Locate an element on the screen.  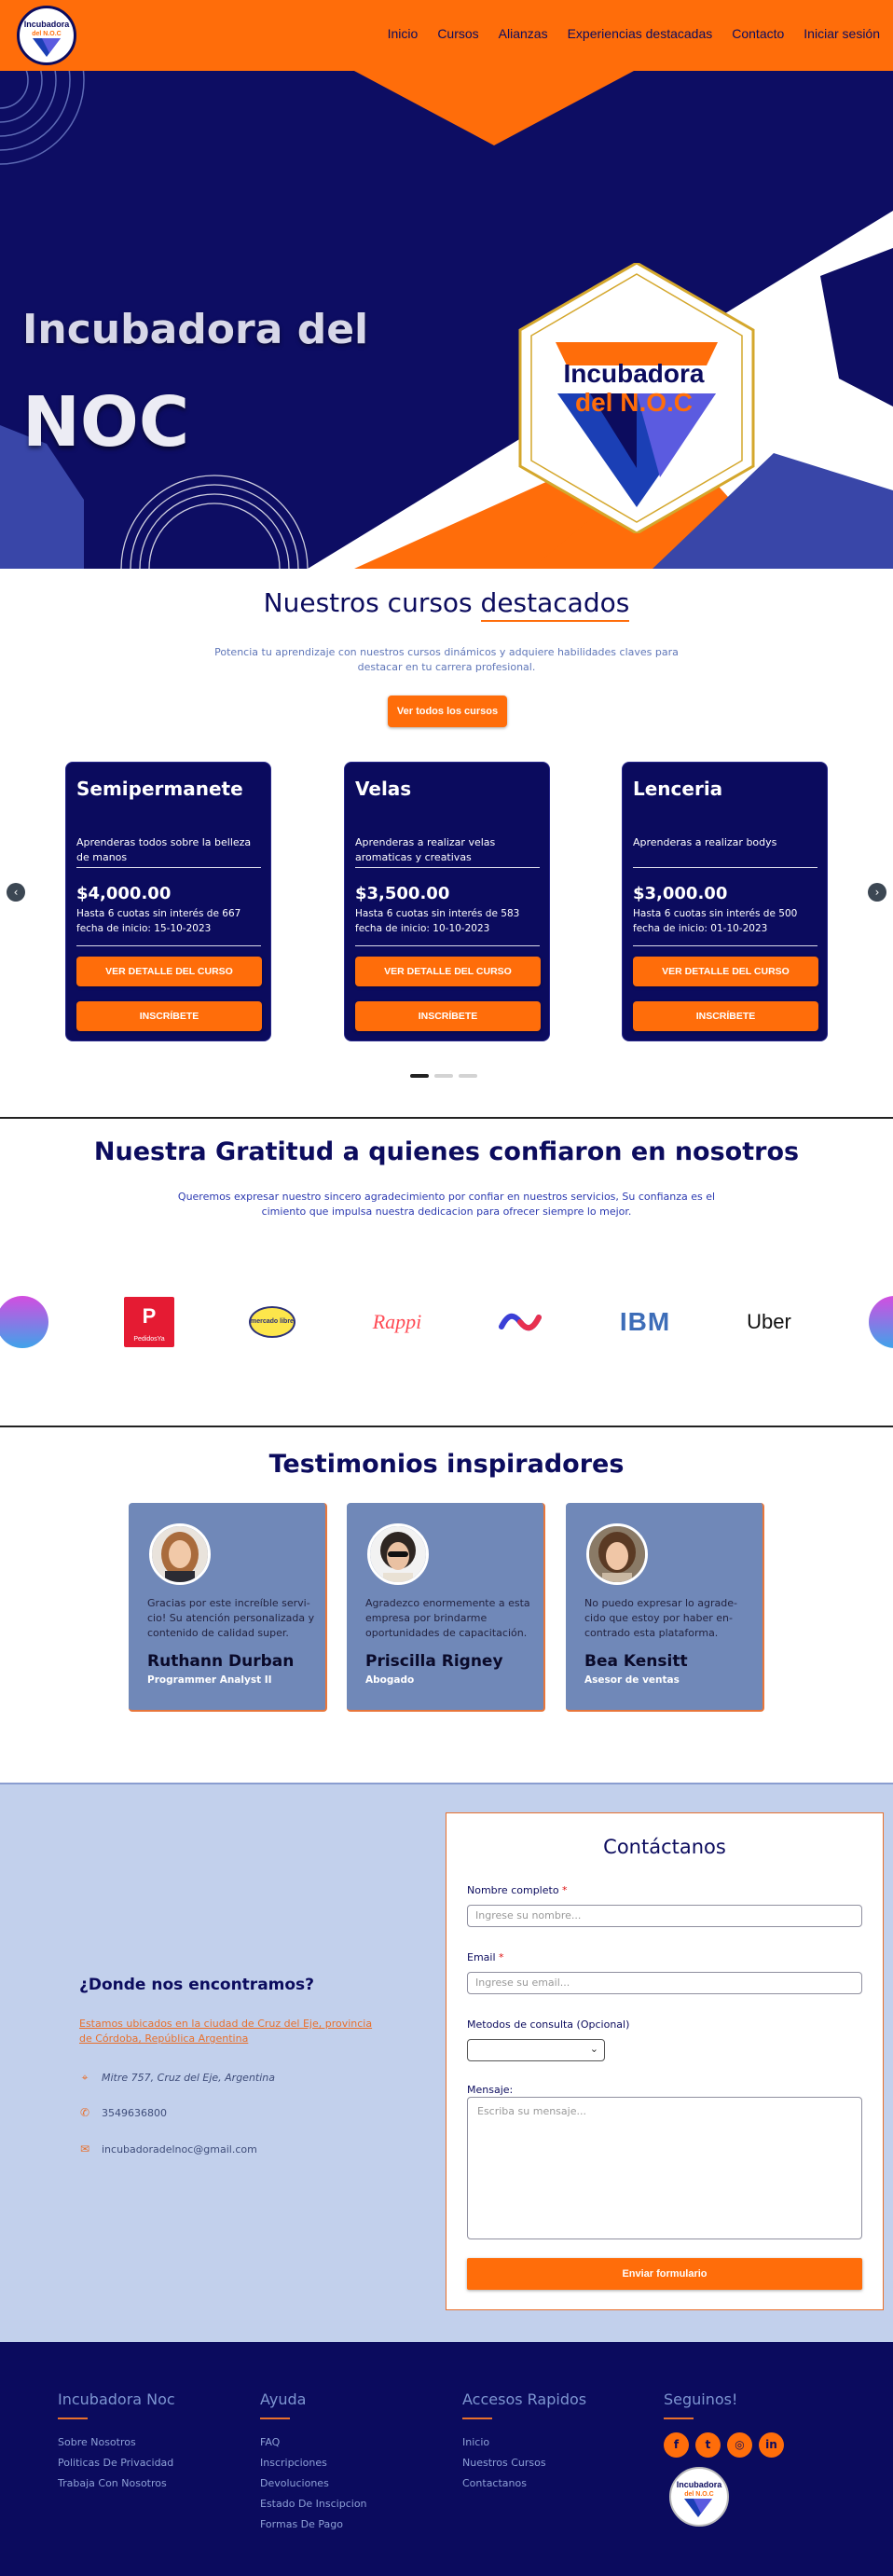
partner-logo-rappi: Rappi is located at coordinates (397, 1322).